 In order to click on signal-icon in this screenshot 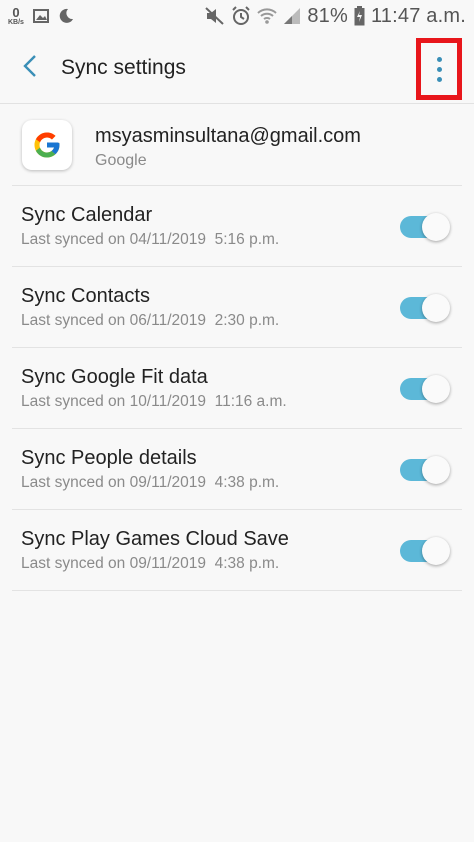, I will do `click(292, 16)`.